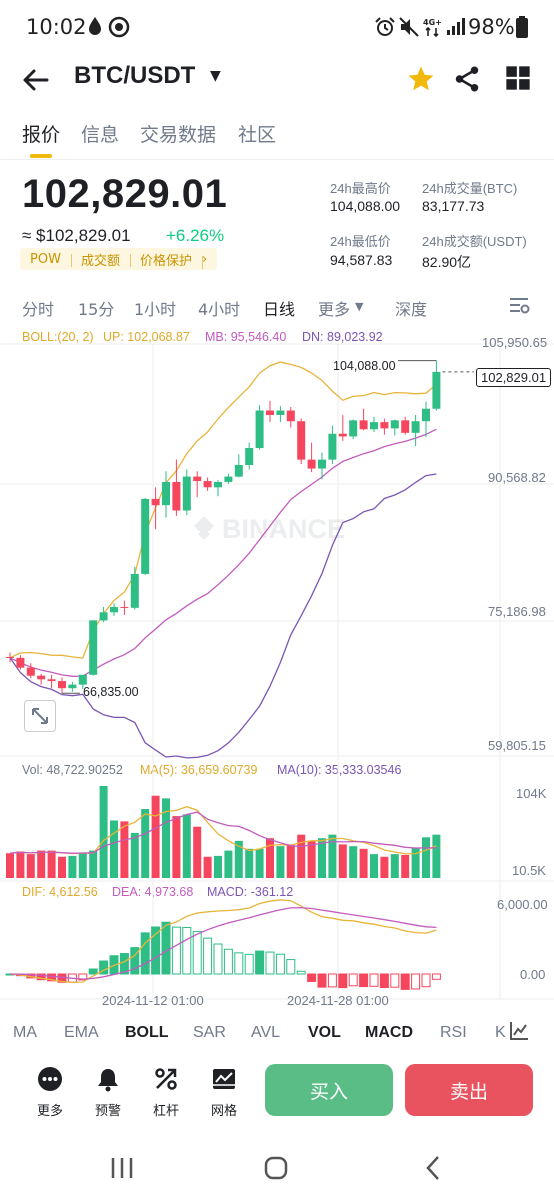 The width and height of the screenshot is (554, 1200). What do you see at coordinates (411, 308) in the screenshot?
I see `interval-depth: 深度` at bounding box center [411, 308].